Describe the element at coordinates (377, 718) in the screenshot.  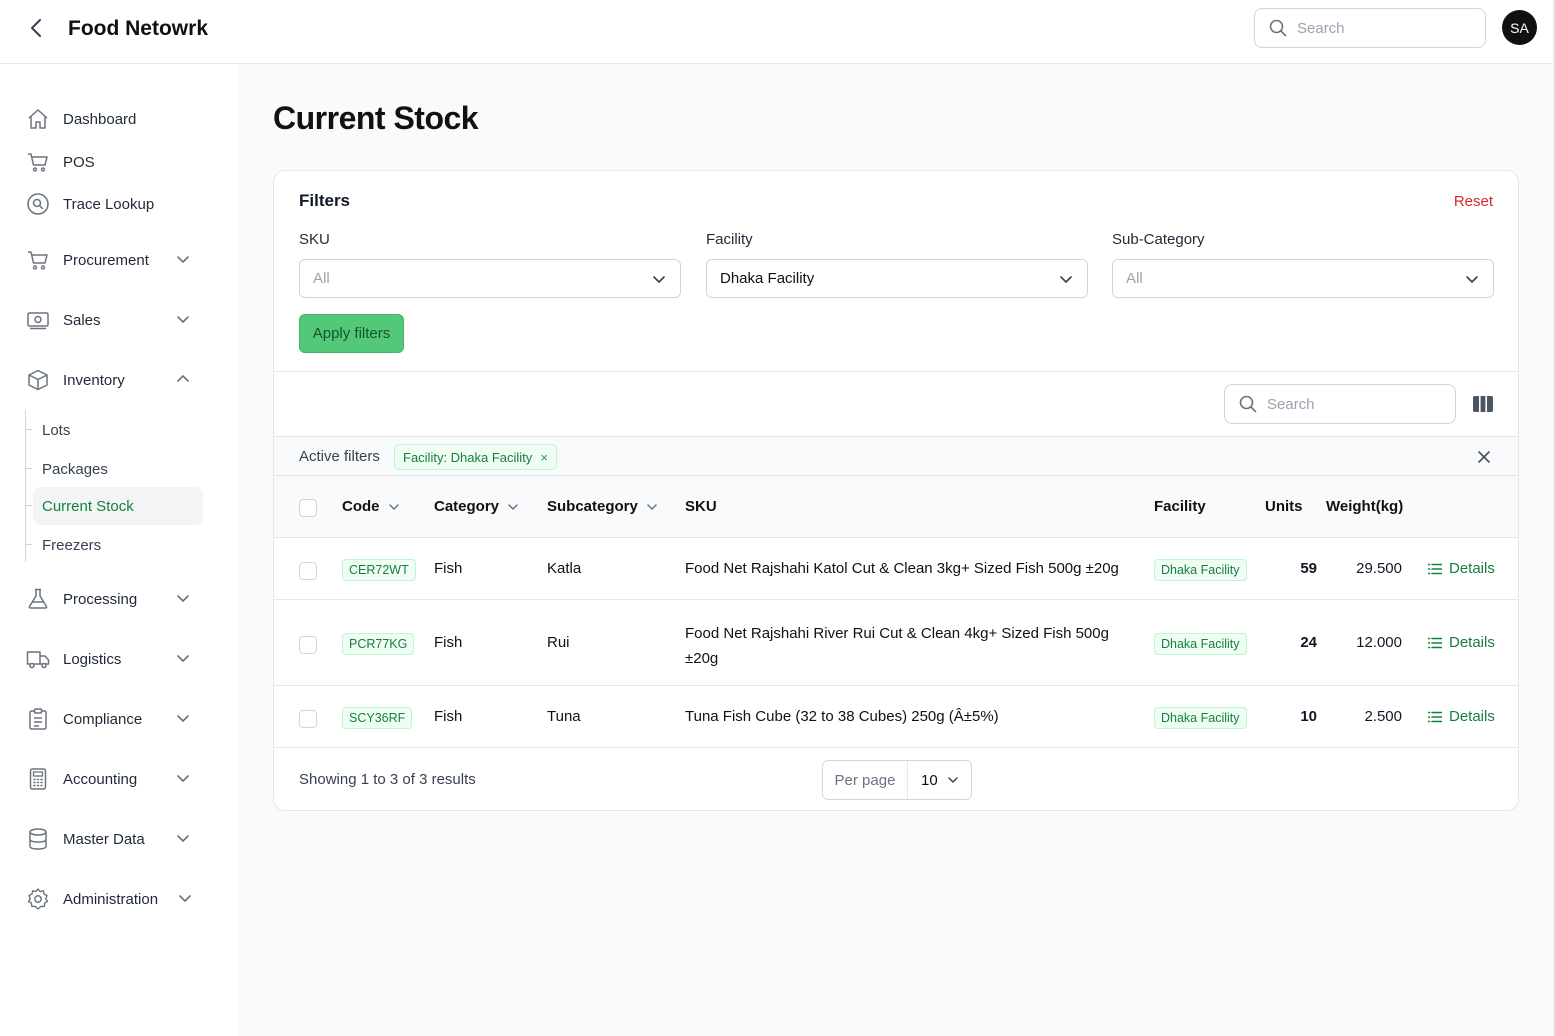
I see `code-badge: SCY36RF` at that location.